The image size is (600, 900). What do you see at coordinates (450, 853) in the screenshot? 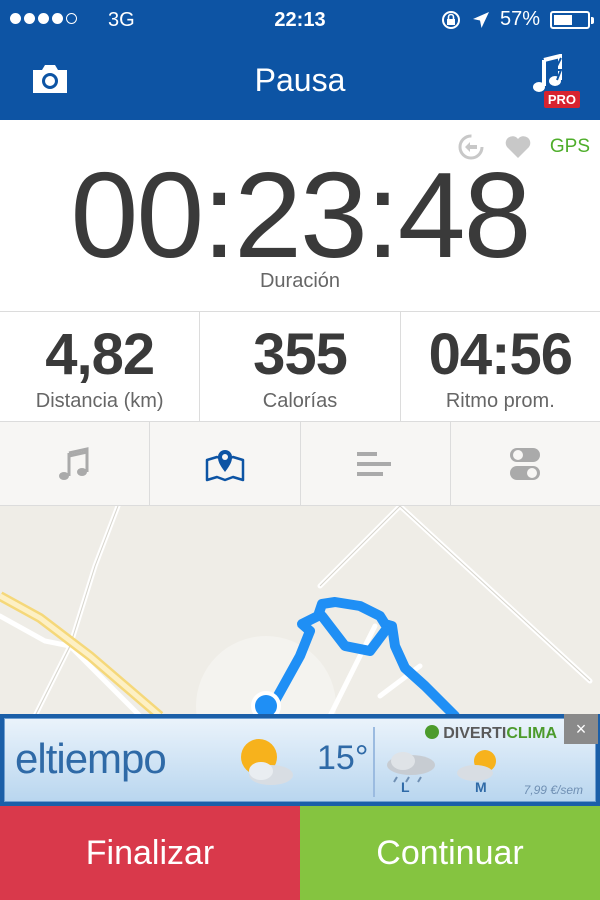
I see `continue-button: Continuar` at bounding box center [450, 853].